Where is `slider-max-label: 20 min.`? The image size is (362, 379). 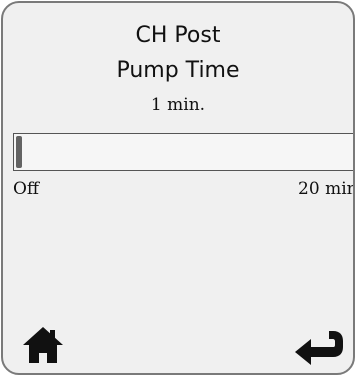
slider-max-label: 20 min. is located at coordinates (325, 189).